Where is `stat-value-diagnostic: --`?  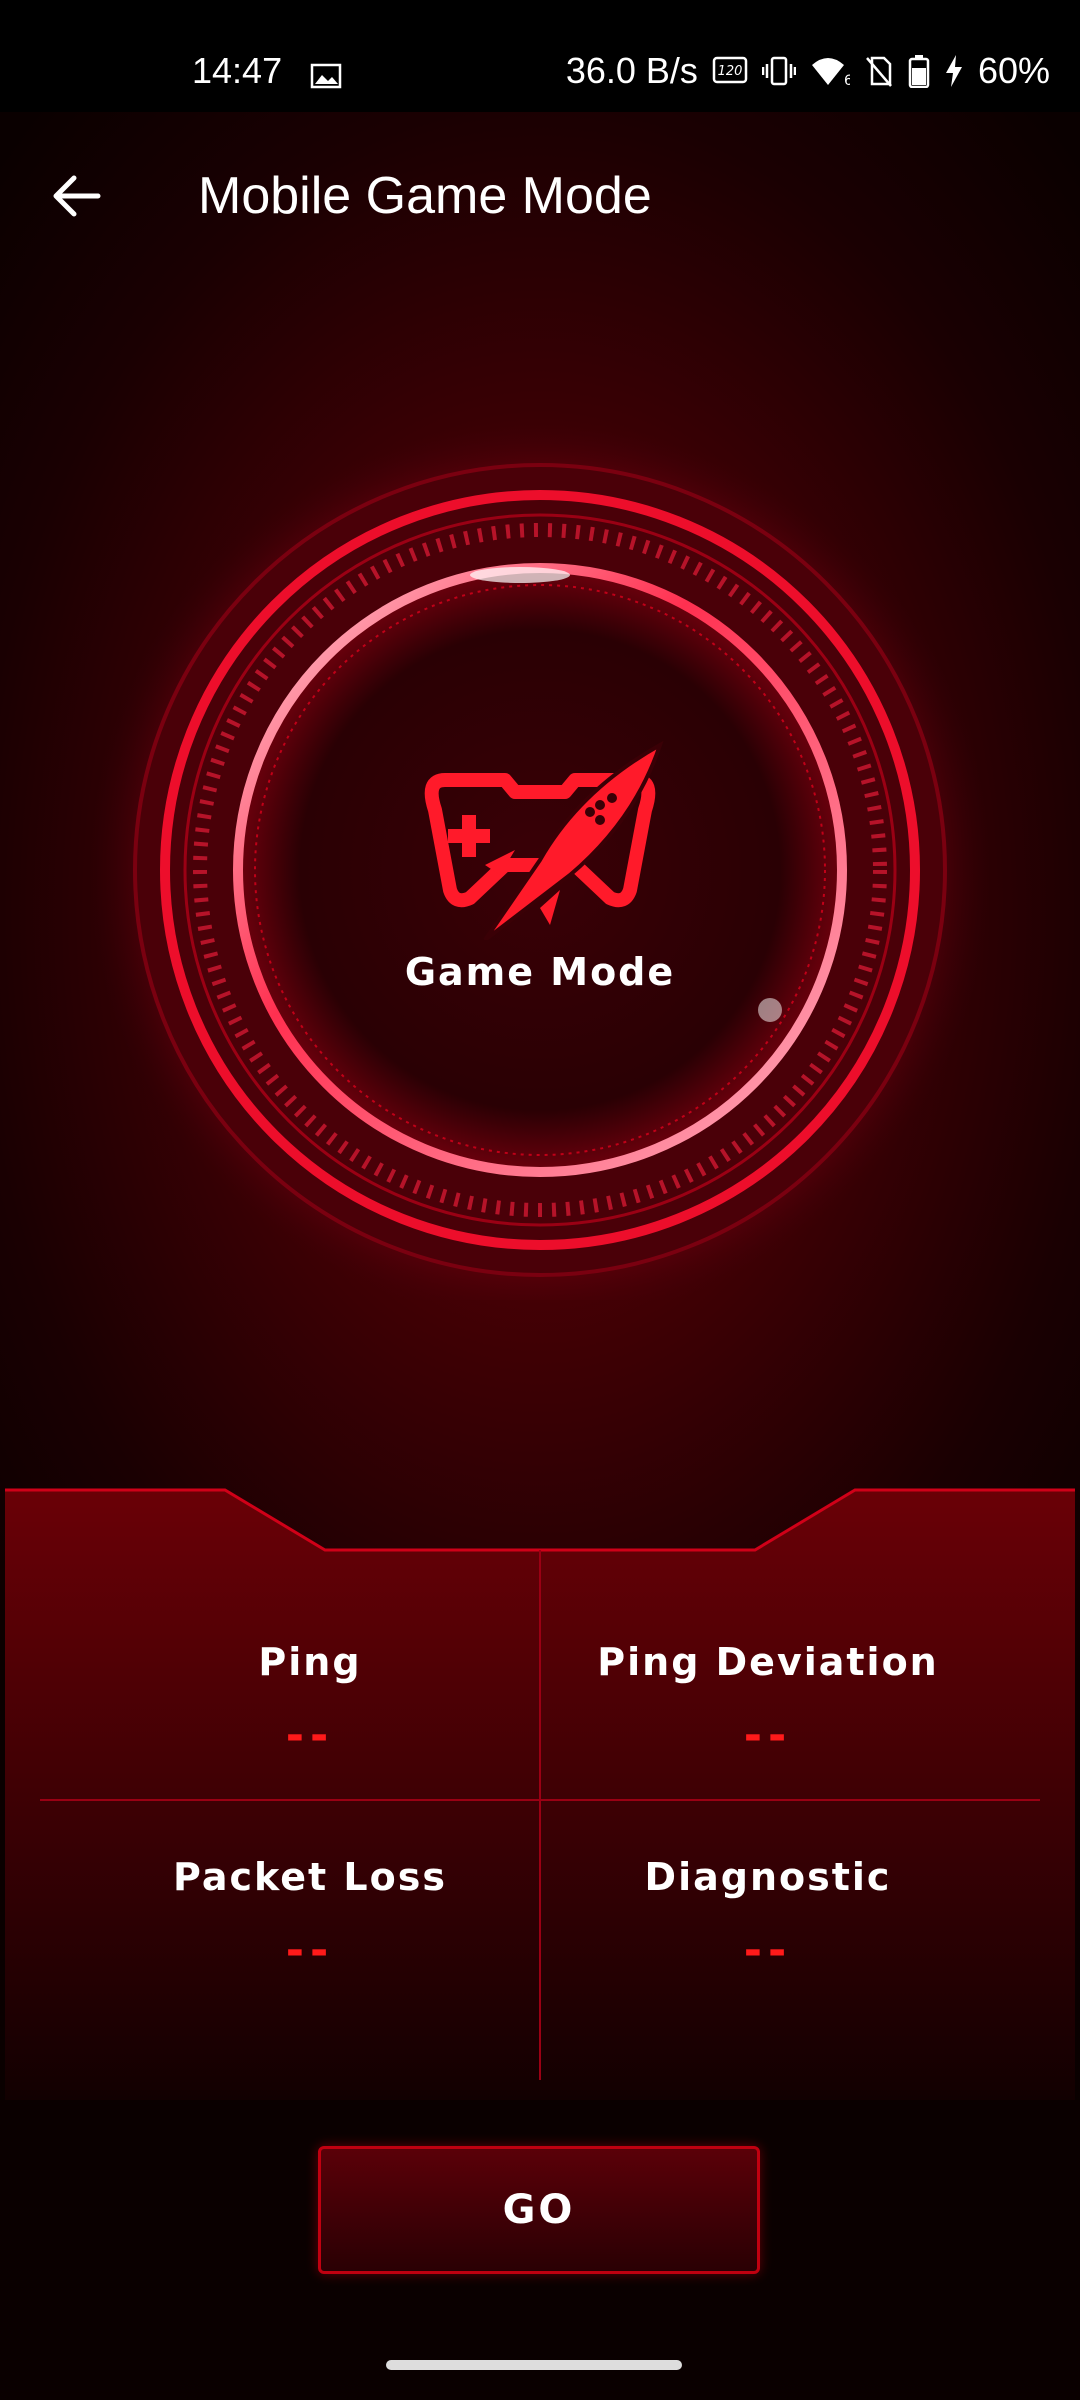 stat-value-diagnostic: -- is located at coordinates (768, 1950).